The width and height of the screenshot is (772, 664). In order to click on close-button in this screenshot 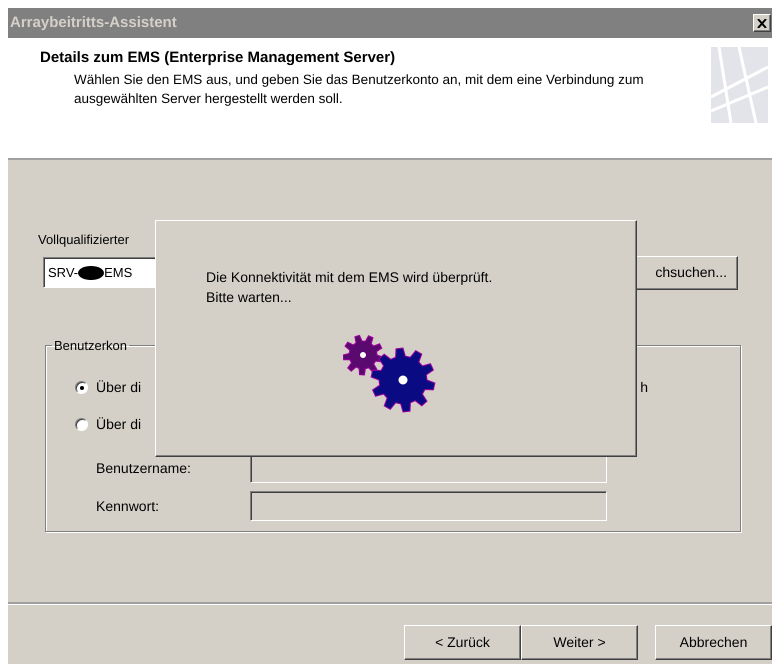, I will do `click(762, 23)`.